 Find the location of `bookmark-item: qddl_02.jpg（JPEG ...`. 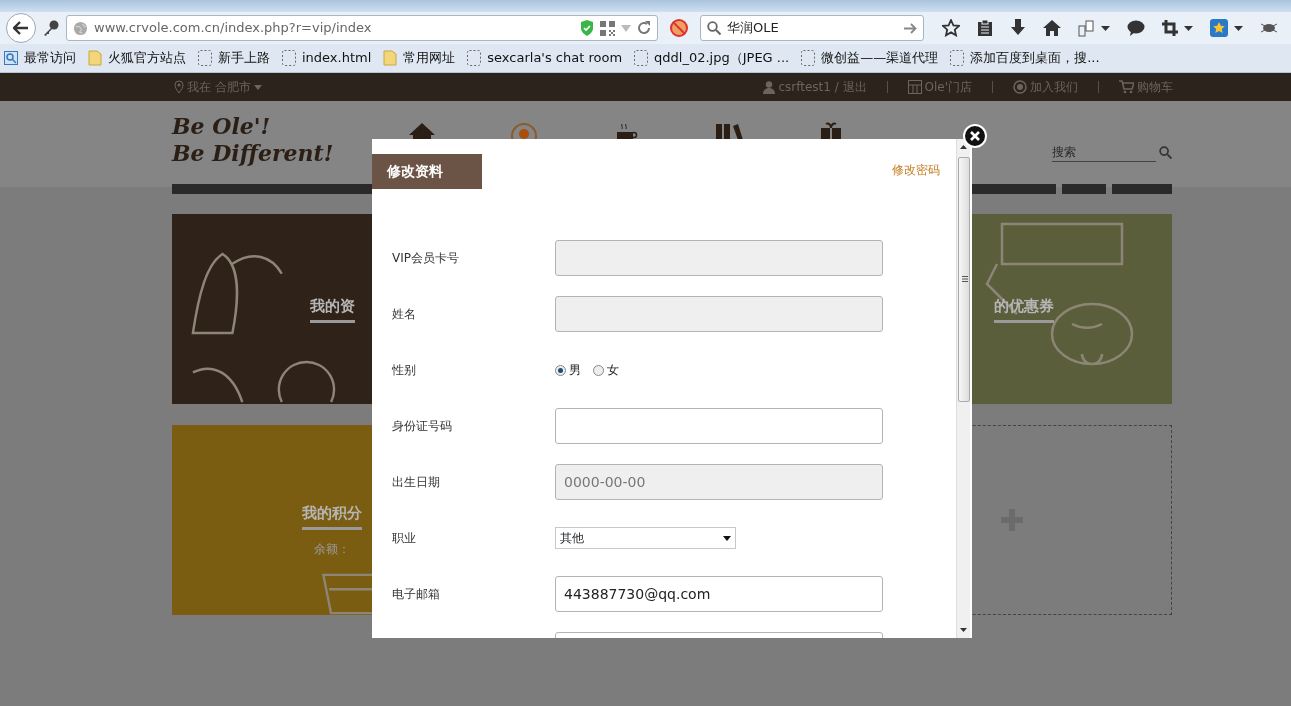

bookmark-item: qddl_02.jpg（JPEG ... is located at coordinates (712, 58).